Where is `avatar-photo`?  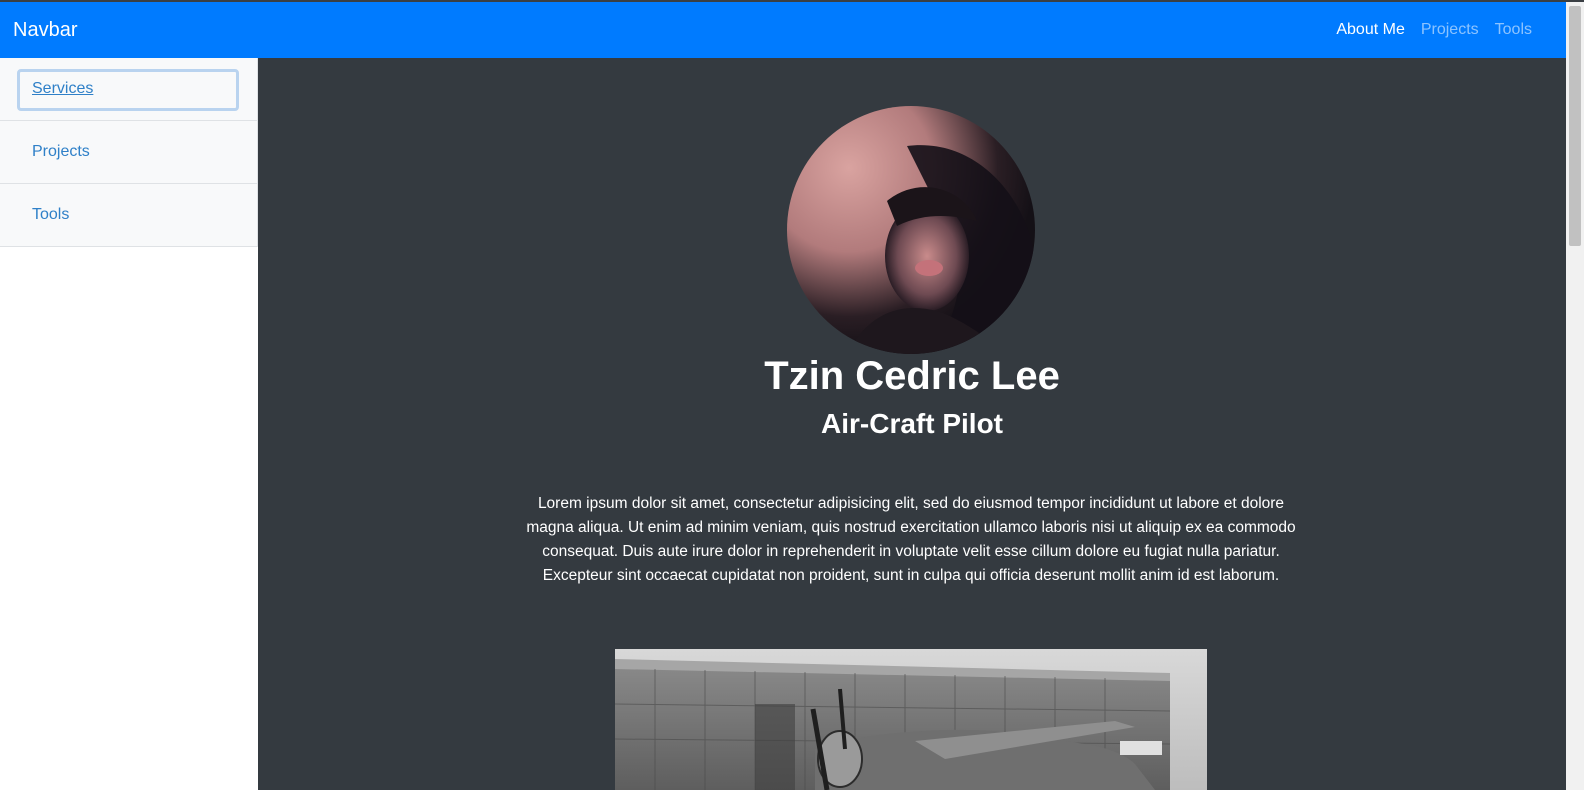
avatar-photo is located at coordinates (911, 230).